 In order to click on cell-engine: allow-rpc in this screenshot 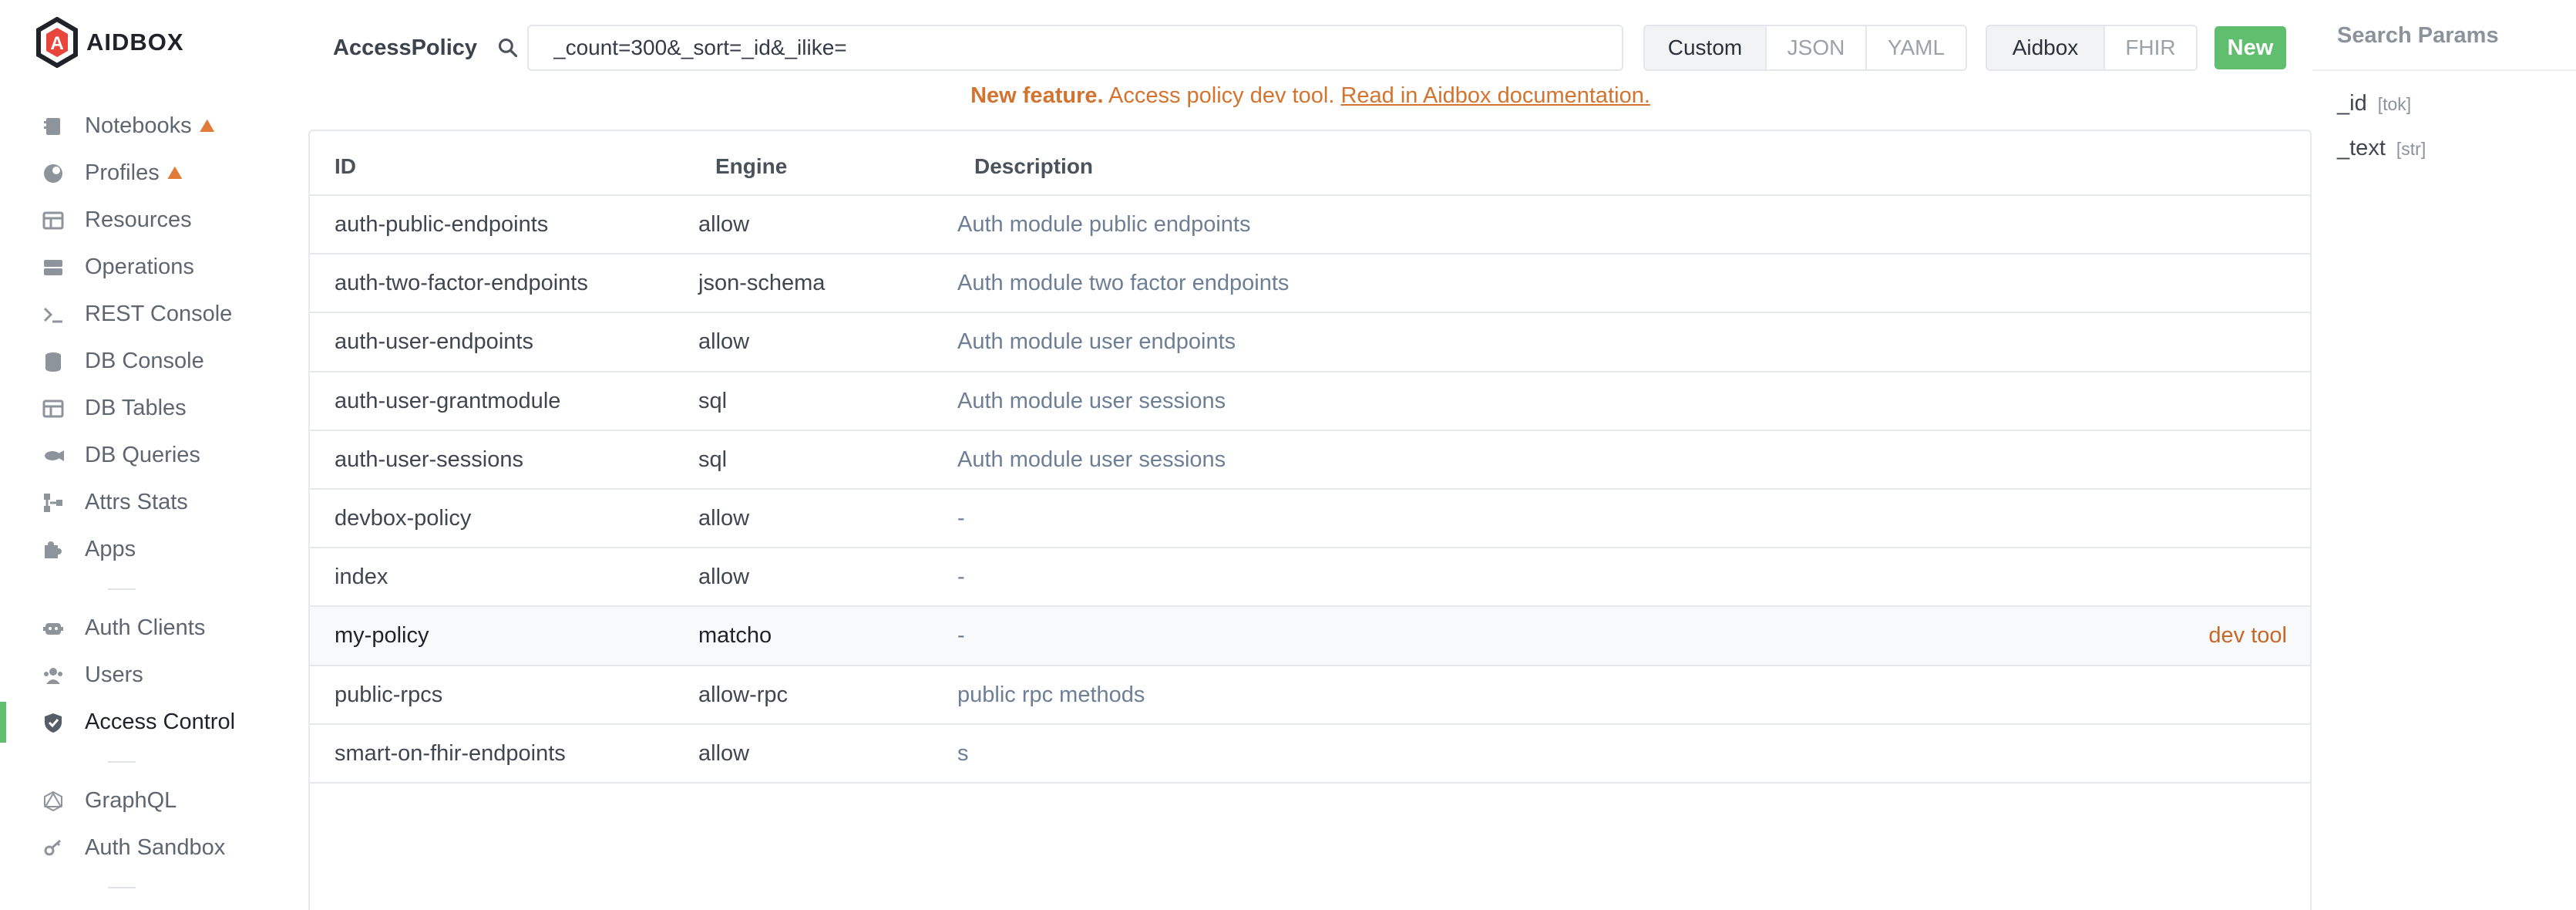, I will do `click(743, 695)`.